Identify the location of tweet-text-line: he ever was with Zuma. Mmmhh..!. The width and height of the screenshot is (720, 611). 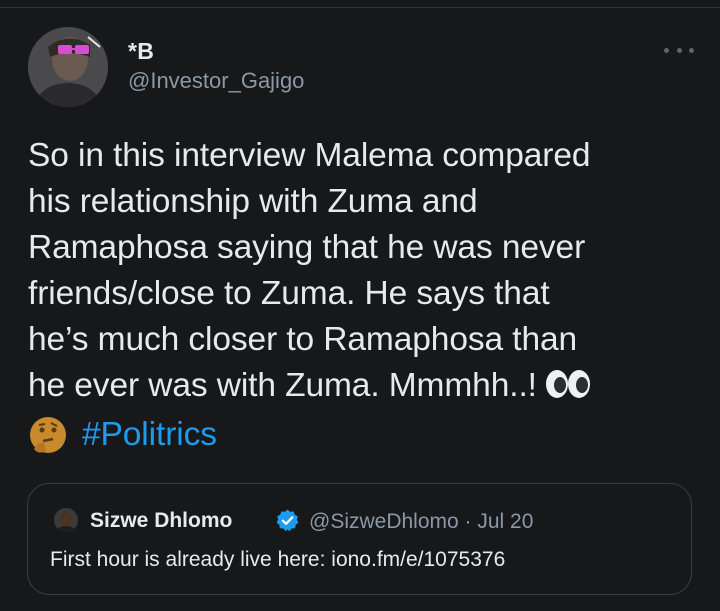
(282, 385).